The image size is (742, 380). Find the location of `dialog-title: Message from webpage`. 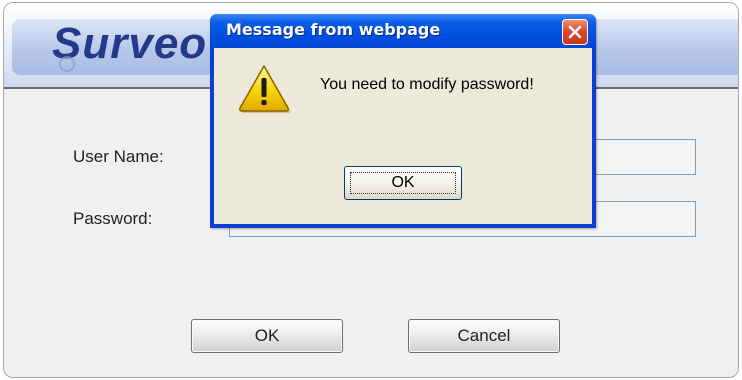

dialog-title: Message from webpage is located at coordinates (333, 29).